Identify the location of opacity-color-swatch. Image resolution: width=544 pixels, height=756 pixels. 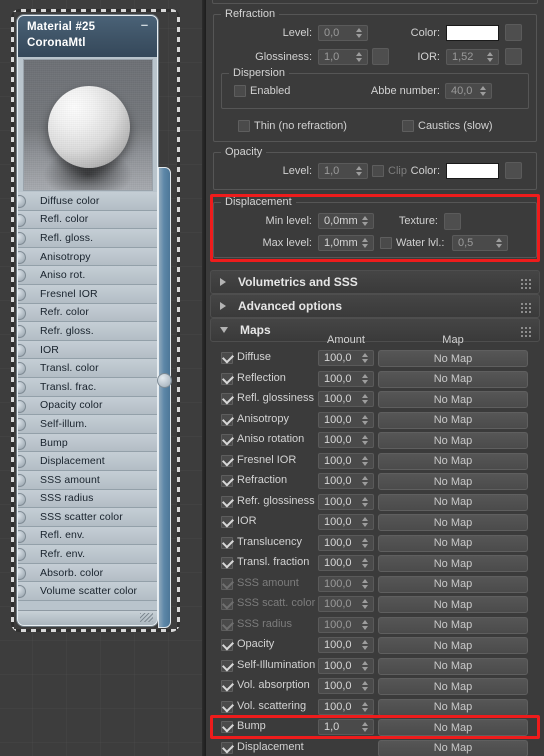
(472, 171).